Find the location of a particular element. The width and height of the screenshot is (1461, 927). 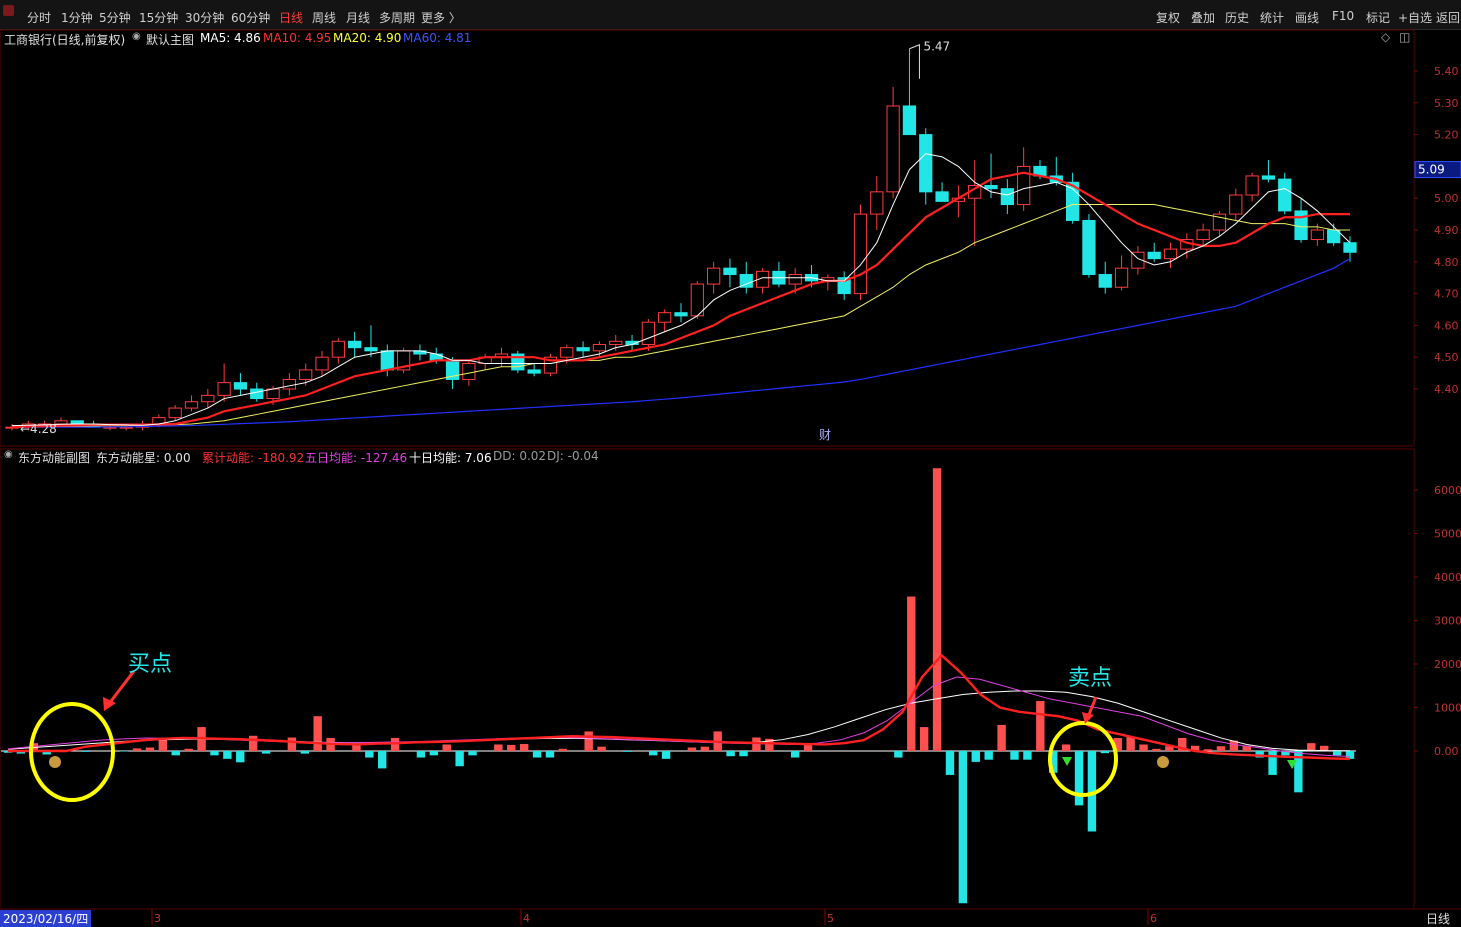

toolbar-period-8: 月线 is located at coordinates (358, 17).